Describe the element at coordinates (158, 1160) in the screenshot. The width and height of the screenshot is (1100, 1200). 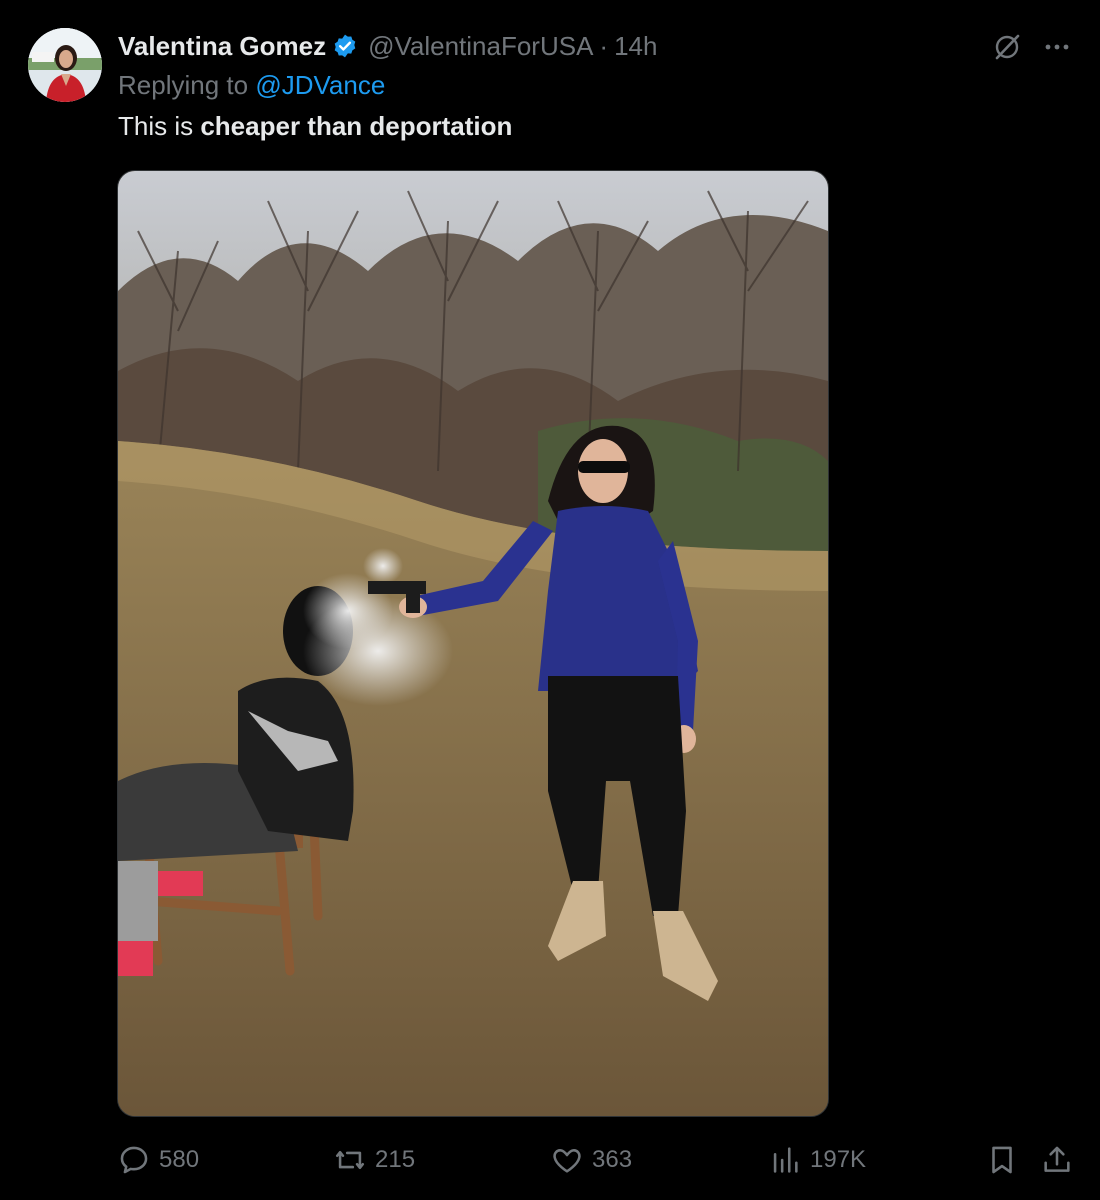
I see `reply-button: 580` at that location.